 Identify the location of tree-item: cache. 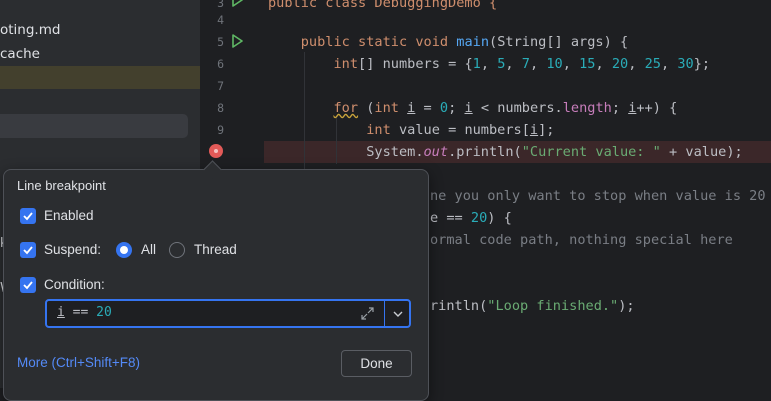
(100, 54).